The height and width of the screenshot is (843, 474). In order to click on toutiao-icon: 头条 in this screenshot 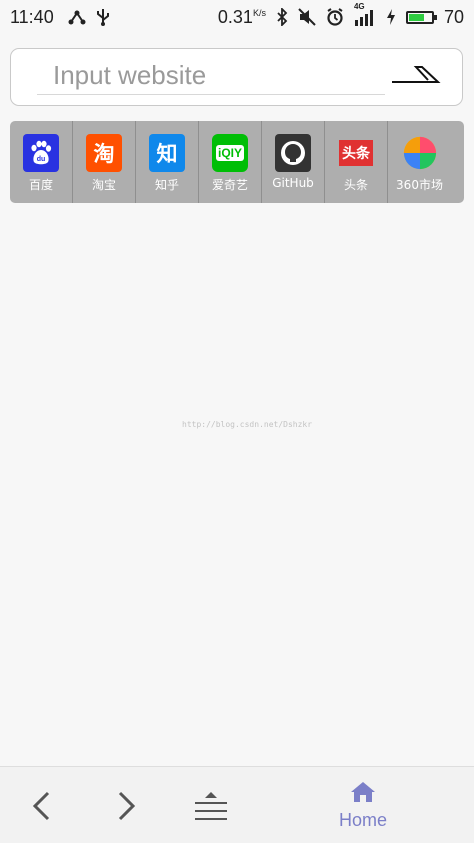, I will do `click(356, 153)`.